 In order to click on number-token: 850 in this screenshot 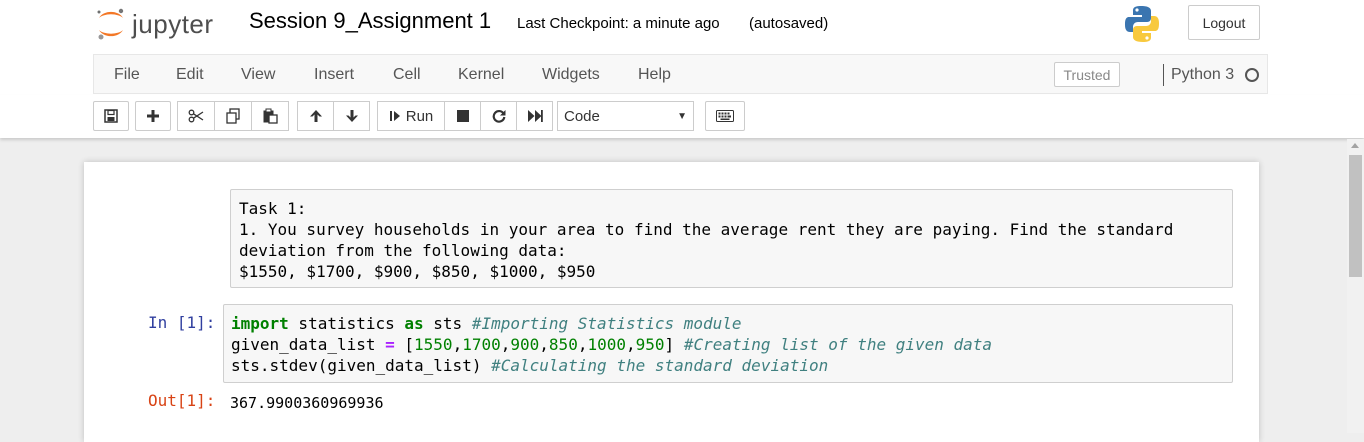, I will do `click(563, 344)`.